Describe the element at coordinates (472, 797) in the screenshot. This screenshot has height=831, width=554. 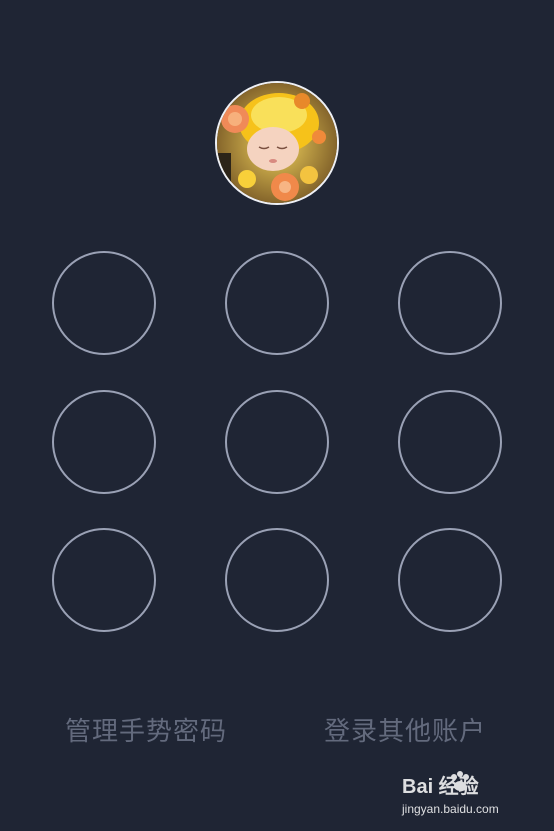
I see `baidu-jingyan-watermark: Bai 经验 jingyan.baidu.com` at that location.